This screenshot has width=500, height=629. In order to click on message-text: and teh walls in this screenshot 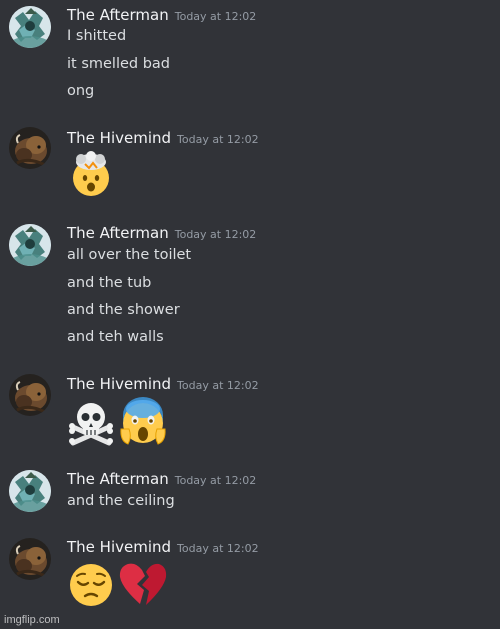, I will do `click(115, 337)`.